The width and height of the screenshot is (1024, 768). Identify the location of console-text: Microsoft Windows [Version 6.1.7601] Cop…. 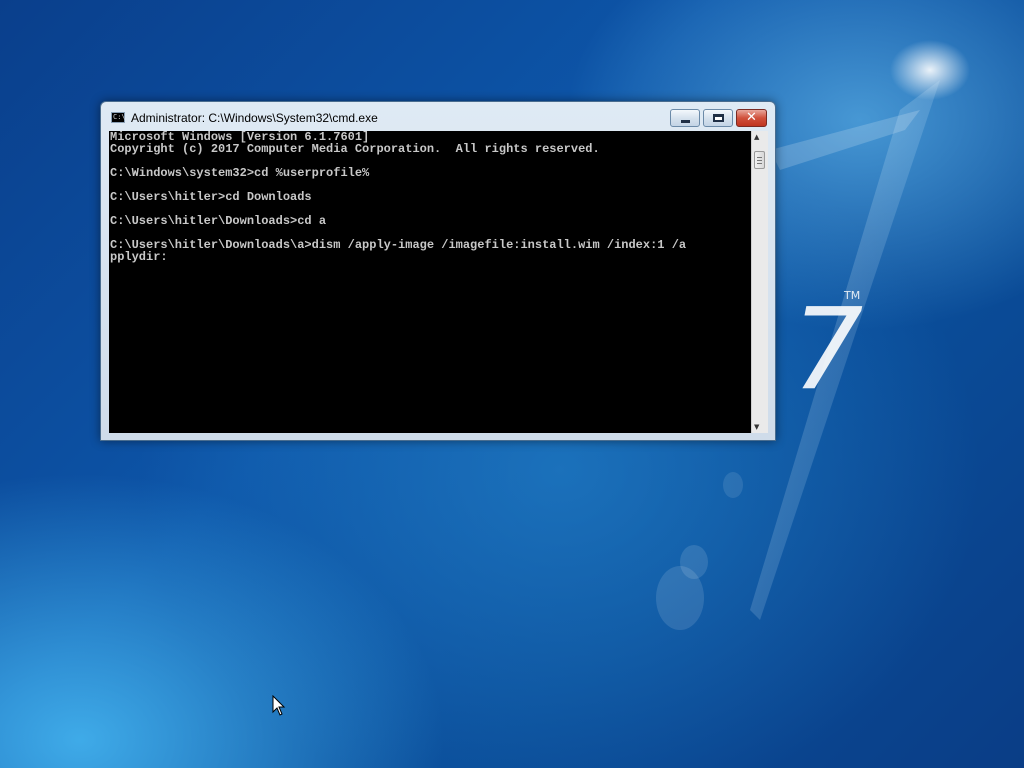
(398, 197).